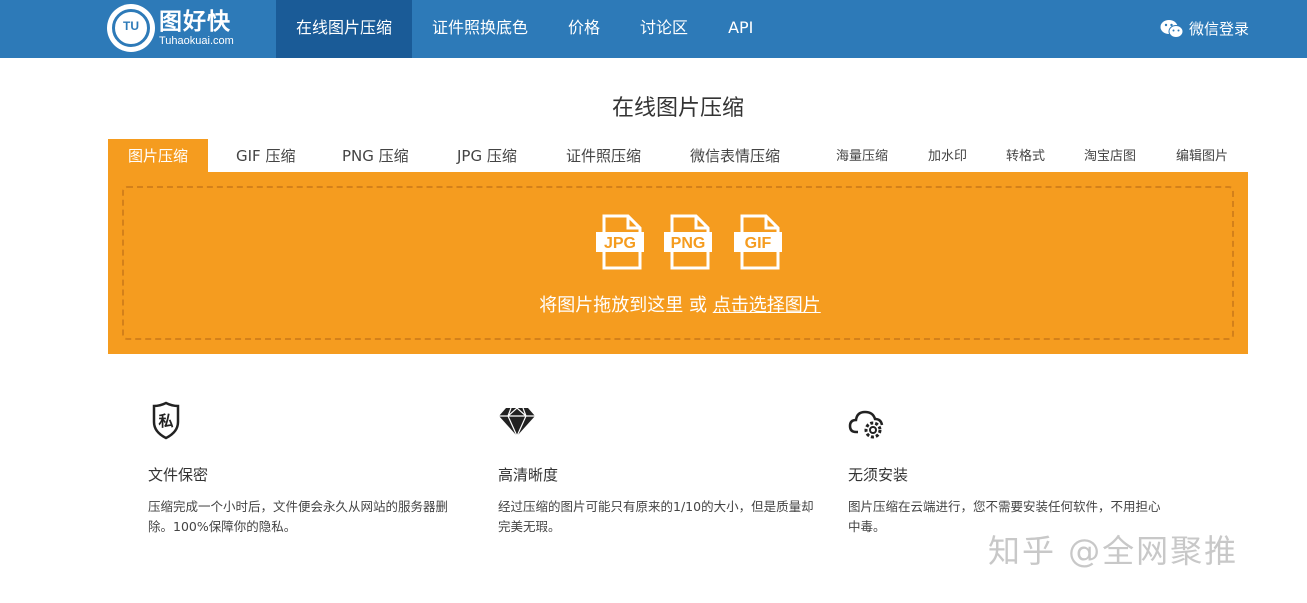 The height and width of the screenshot is (603, 1307). I want to click on feature-title: 高清晰度, so click(528, 475).